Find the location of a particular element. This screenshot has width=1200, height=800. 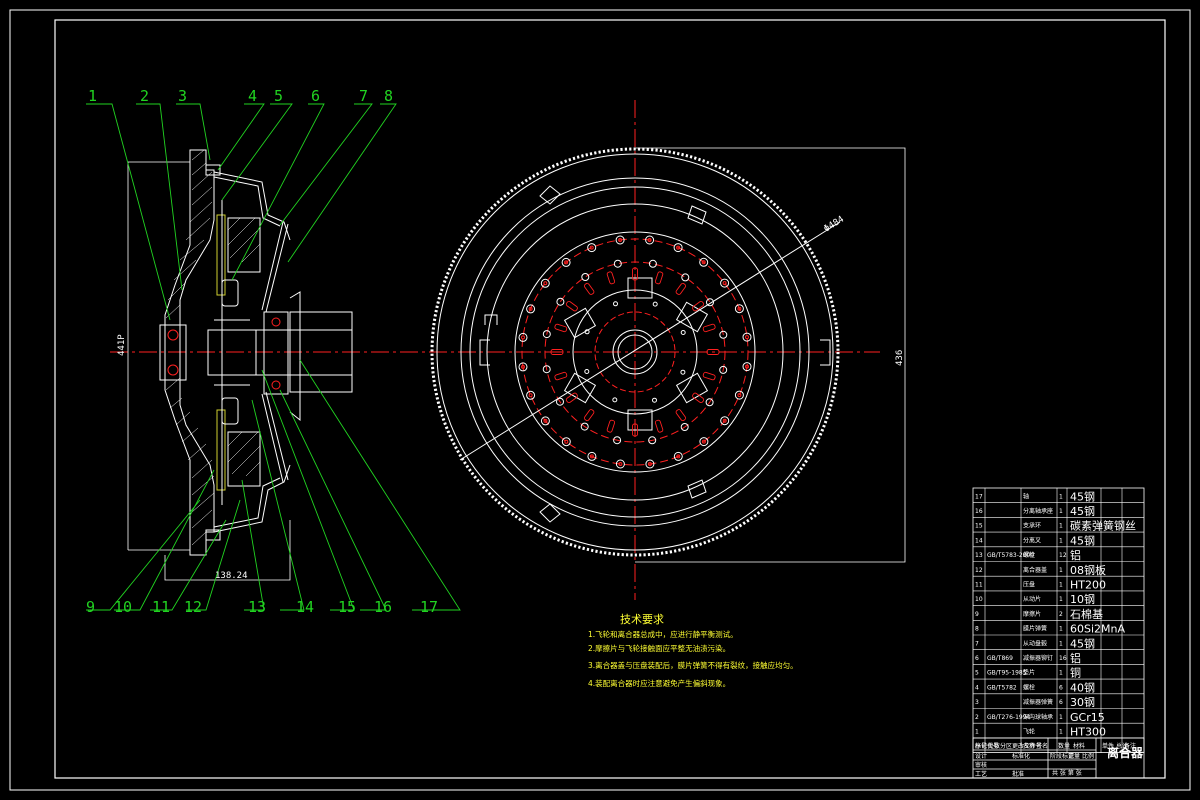

tb-r4-0: 工艺 is located at coordinates (981, 774).